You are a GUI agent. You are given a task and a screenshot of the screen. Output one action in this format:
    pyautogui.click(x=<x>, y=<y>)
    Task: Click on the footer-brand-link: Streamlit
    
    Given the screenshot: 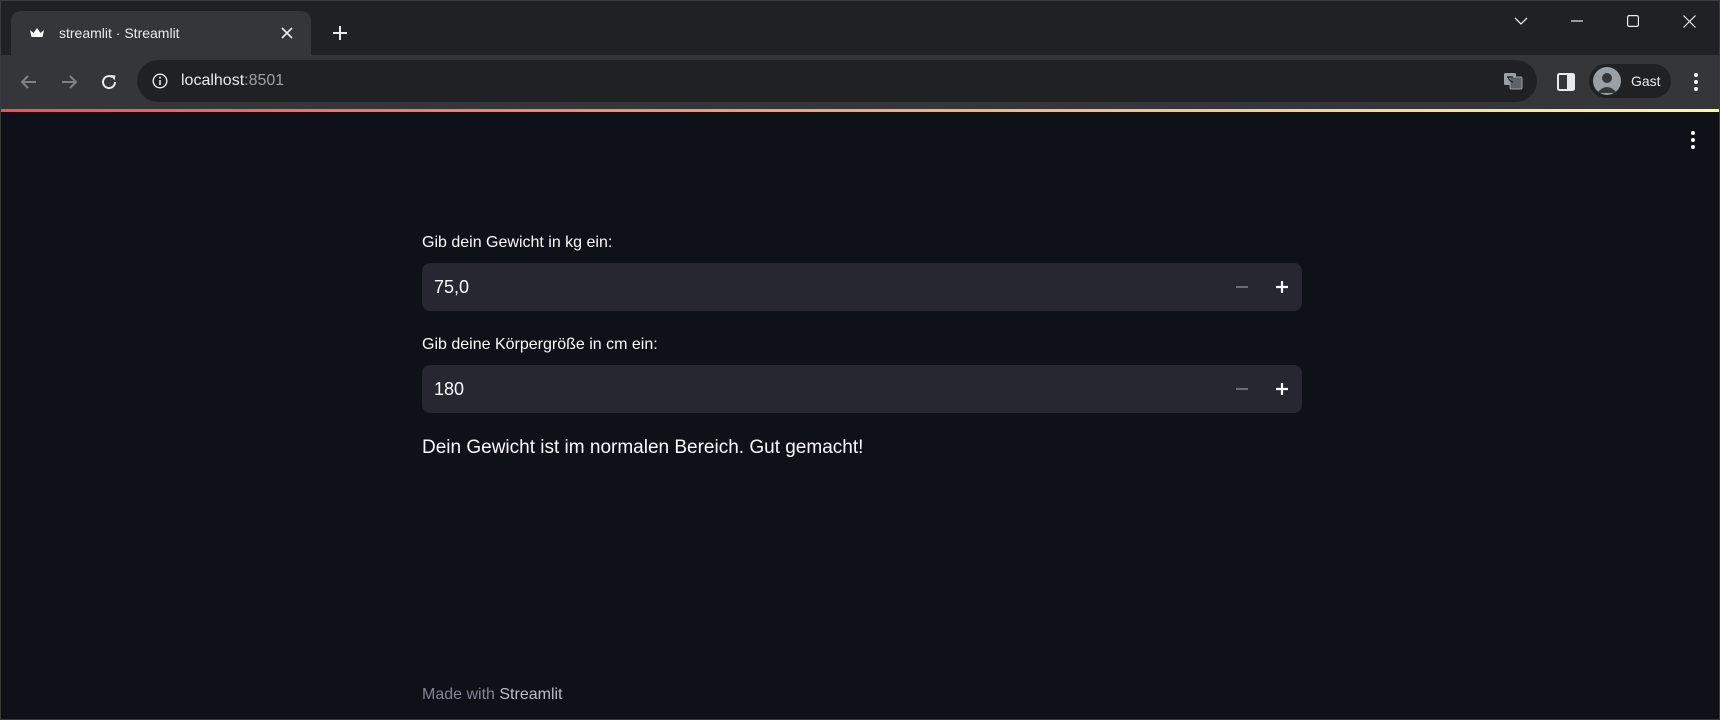 What is the action you would take?
    pyautogui.click(x=530, y=694)
    